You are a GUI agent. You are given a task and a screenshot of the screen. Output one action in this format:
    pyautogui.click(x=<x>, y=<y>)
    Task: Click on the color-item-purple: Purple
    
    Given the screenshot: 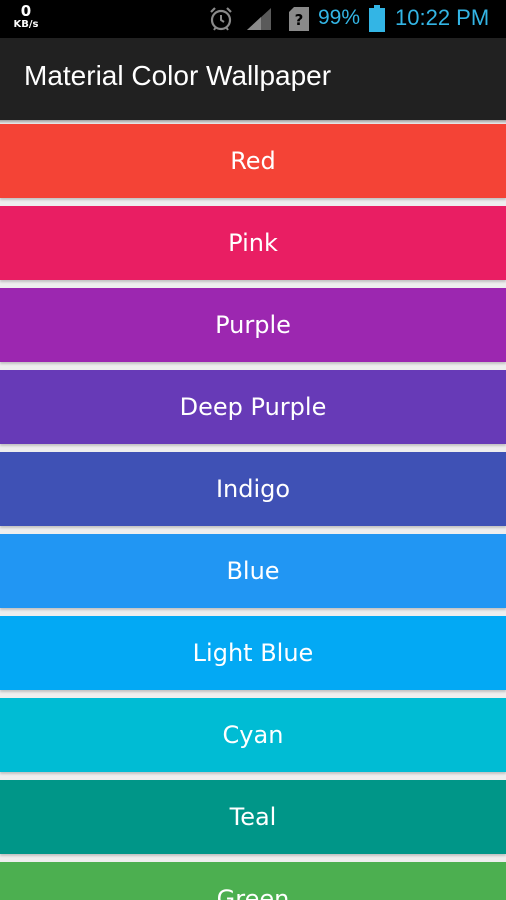 What is the action you would take?
    pyautogui.click(x=253, y=325)
    